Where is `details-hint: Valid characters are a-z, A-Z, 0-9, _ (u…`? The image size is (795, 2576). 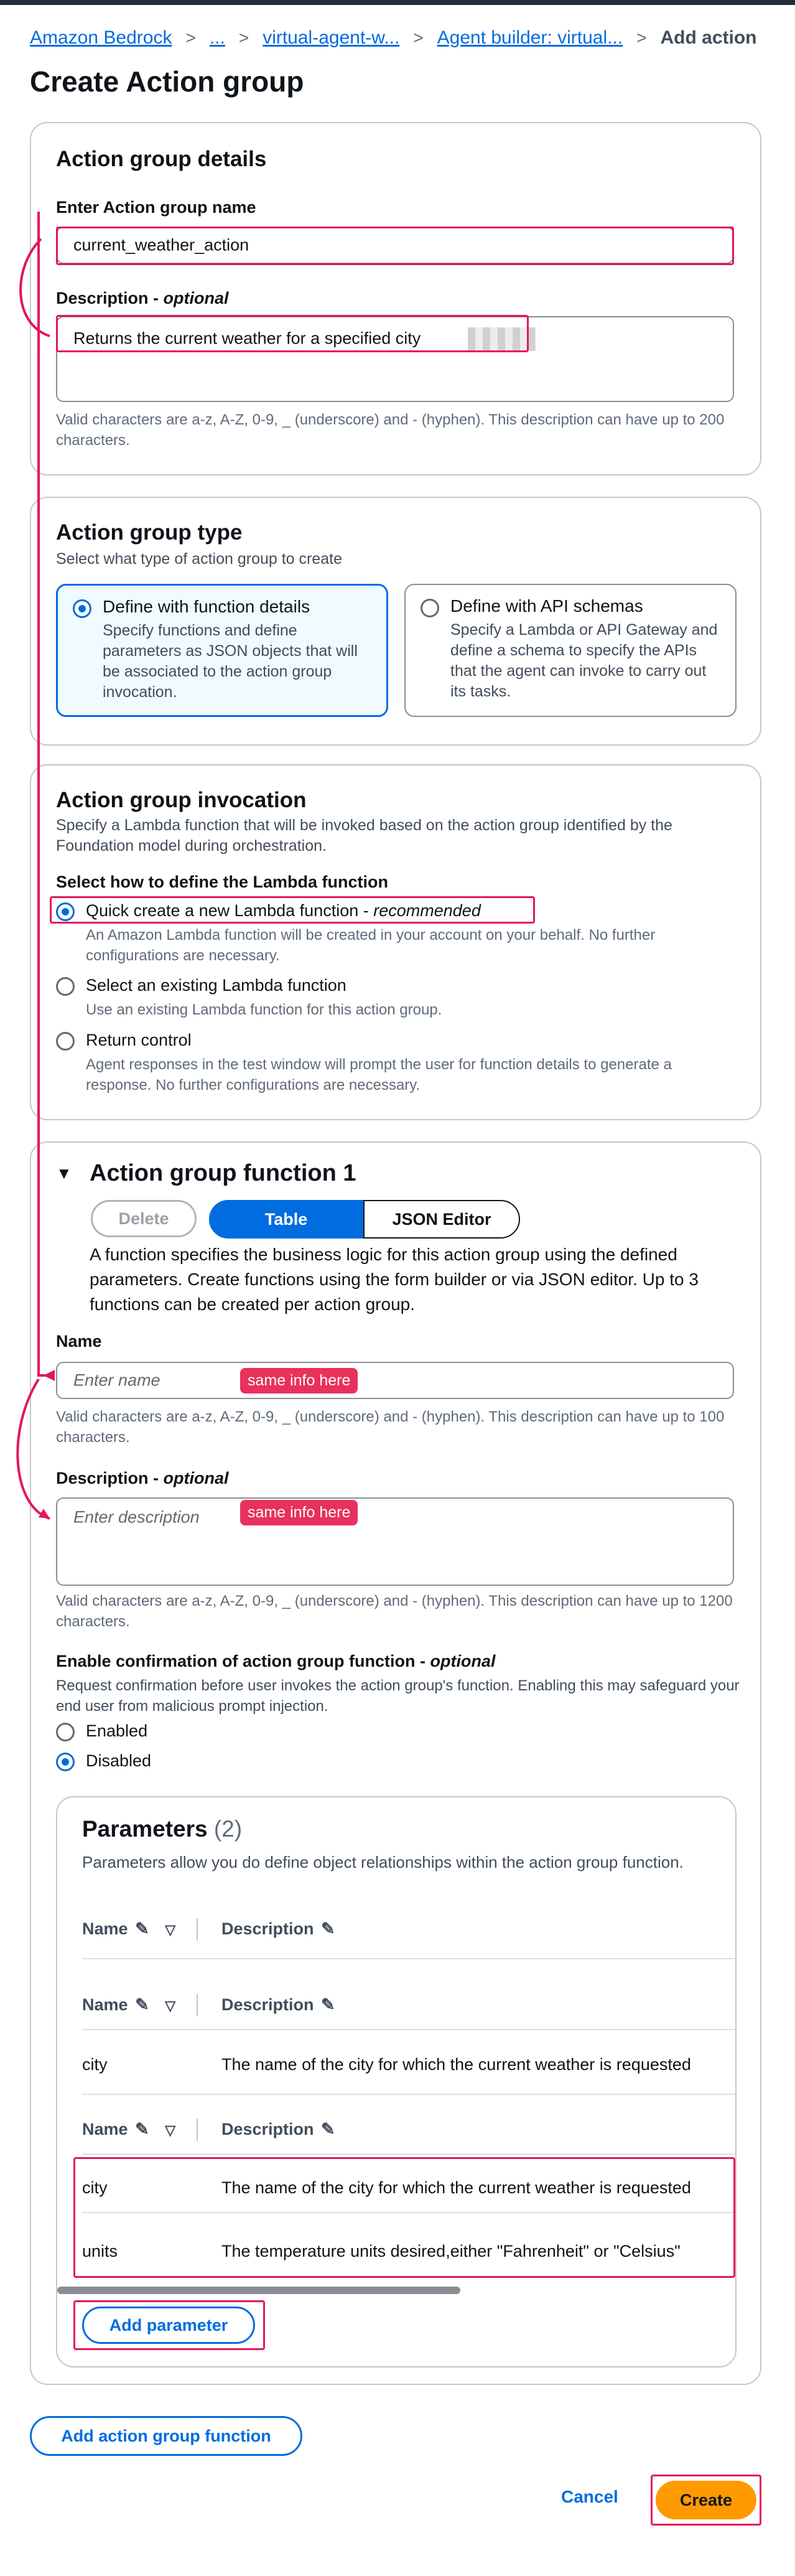 details-hint: Valid characters are a-z, A-Z, 0-9, _ (u… is located at coordinates (390, 430).